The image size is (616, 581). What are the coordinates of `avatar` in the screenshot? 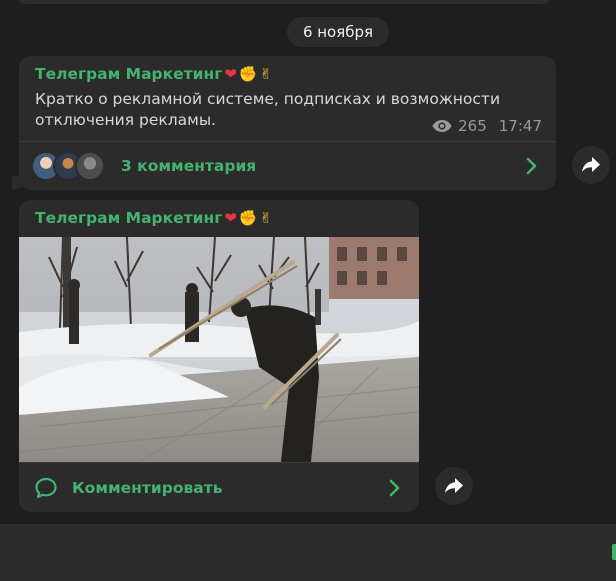 It's located at (90, 166).